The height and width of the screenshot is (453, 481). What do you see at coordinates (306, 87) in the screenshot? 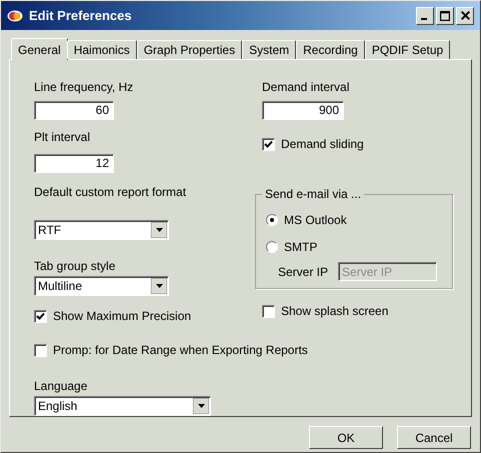
I see `field-label: Demand interval` at bounding box center [306, 87].